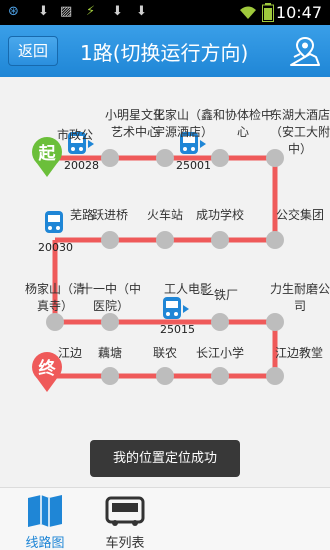 The height and width of the screenshot is (550, 330). Describe the element at coordinates (91, 11) in the screenshot. I see `sync-icon: ⚡` at that location.